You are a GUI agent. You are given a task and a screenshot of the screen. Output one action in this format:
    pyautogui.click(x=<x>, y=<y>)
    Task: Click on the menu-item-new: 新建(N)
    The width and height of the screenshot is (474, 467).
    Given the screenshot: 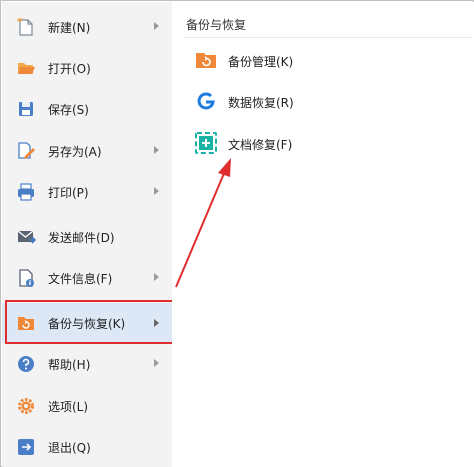 What is the action you would take?
    pyautogui.click(x=87, y=27)
    